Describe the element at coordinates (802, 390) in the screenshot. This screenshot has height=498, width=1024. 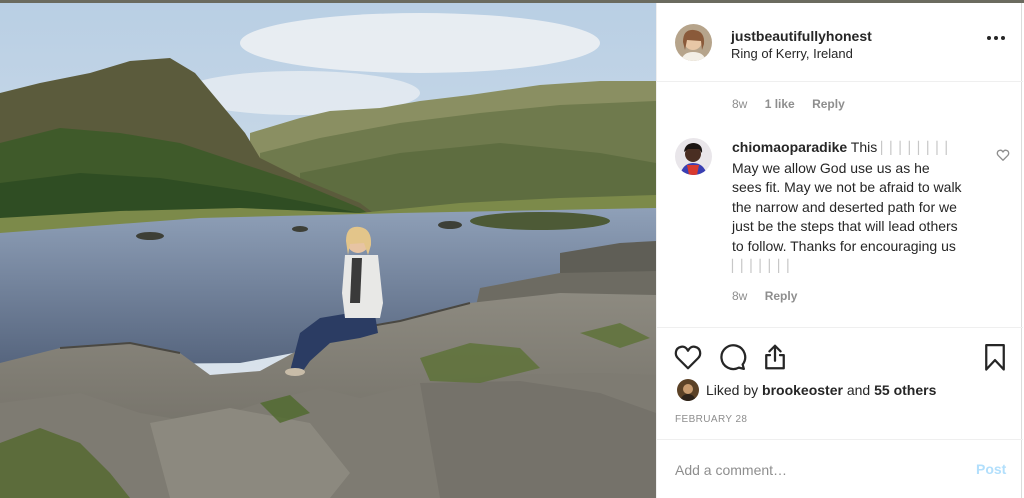
I see `liked-by-user: brookeoster` at that location.